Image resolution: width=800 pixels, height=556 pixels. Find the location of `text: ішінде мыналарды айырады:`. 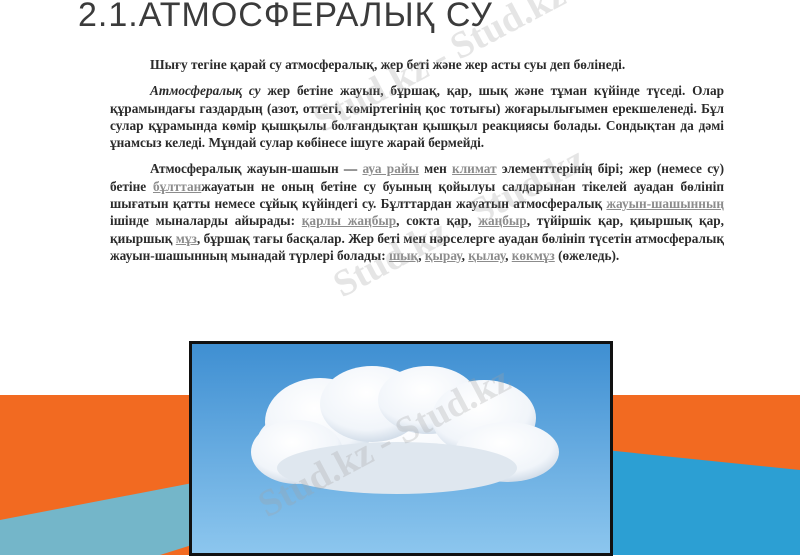

text: ішінде мыналарды айырады: is located at coordinates (206, 221).